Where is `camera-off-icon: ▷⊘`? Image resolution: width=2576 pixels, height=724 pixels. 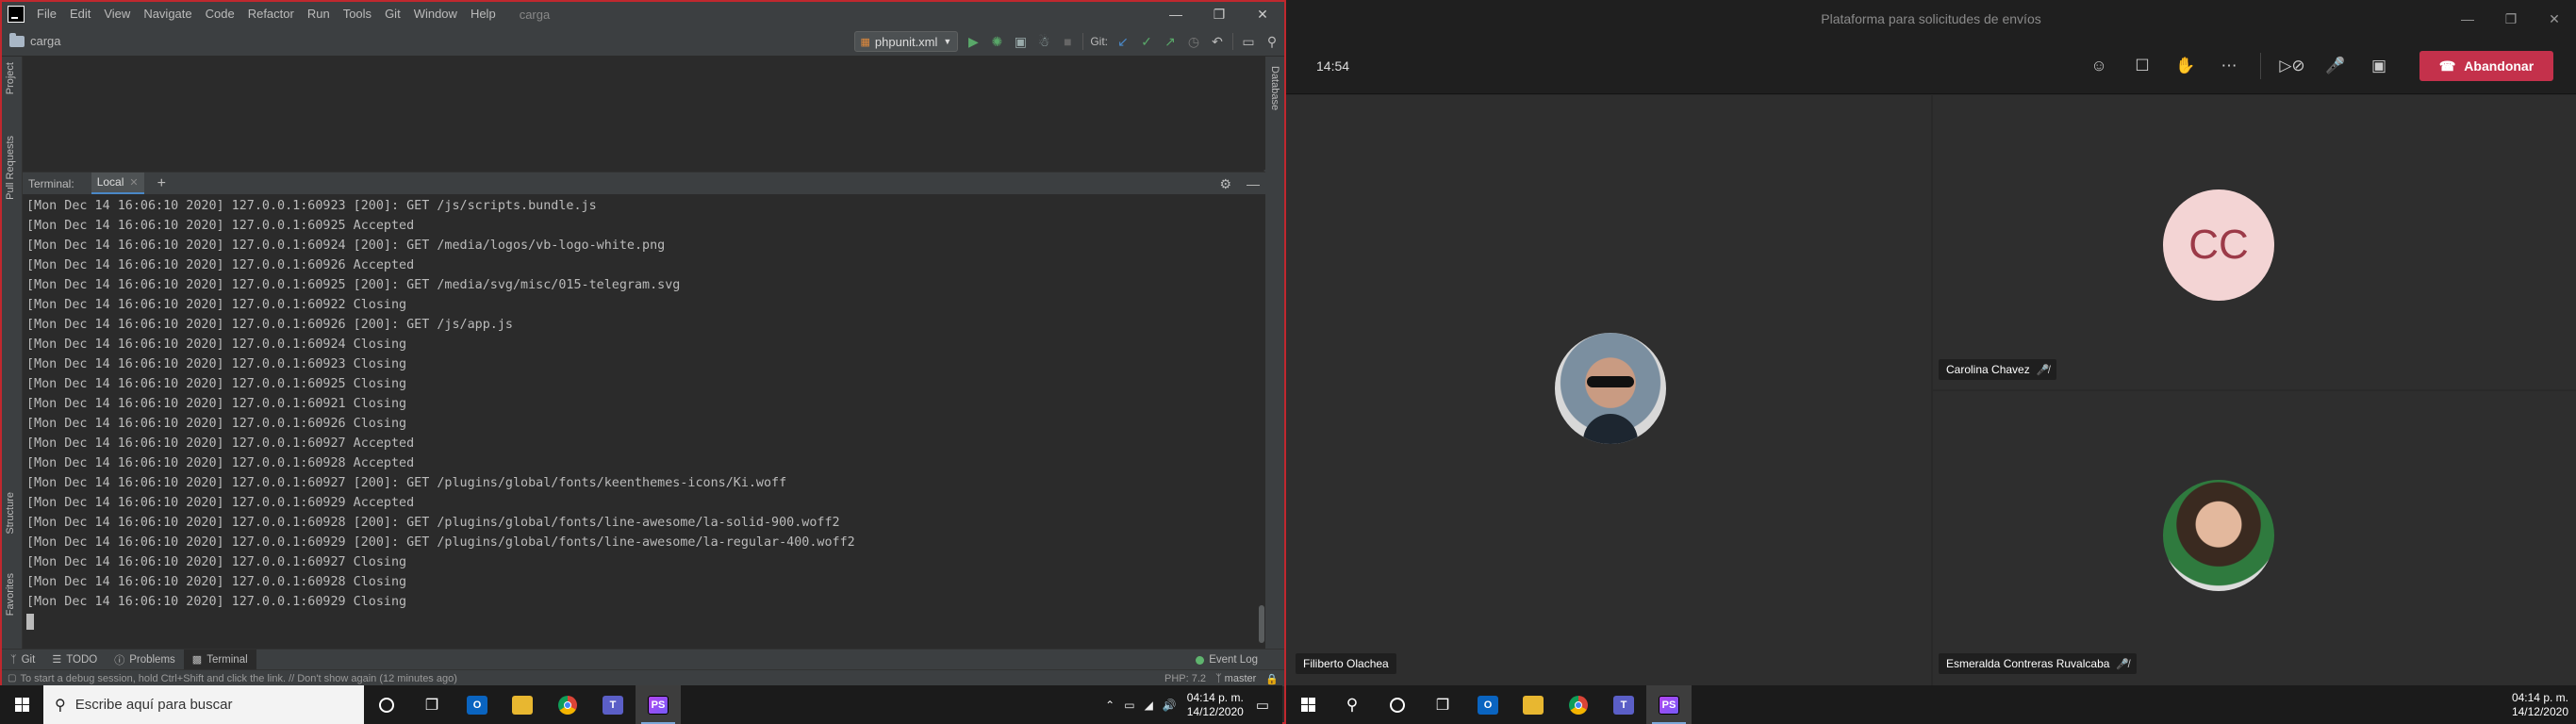 camera-off-icon: ▷⊘ is located at coordinates (2292, 66).